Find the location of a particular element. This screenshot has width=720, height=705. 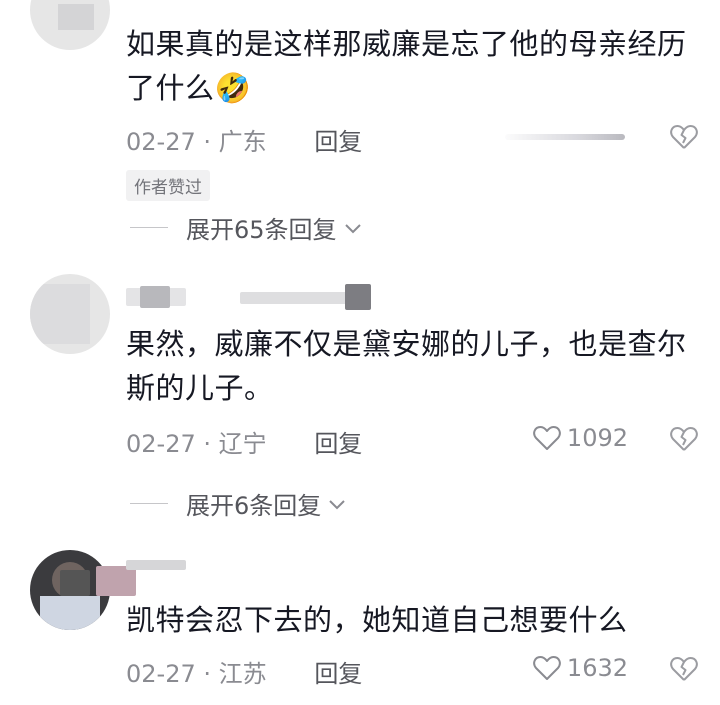

comment-meta: 02-27 · 广东 回复 is located at coordinates (244, 139).